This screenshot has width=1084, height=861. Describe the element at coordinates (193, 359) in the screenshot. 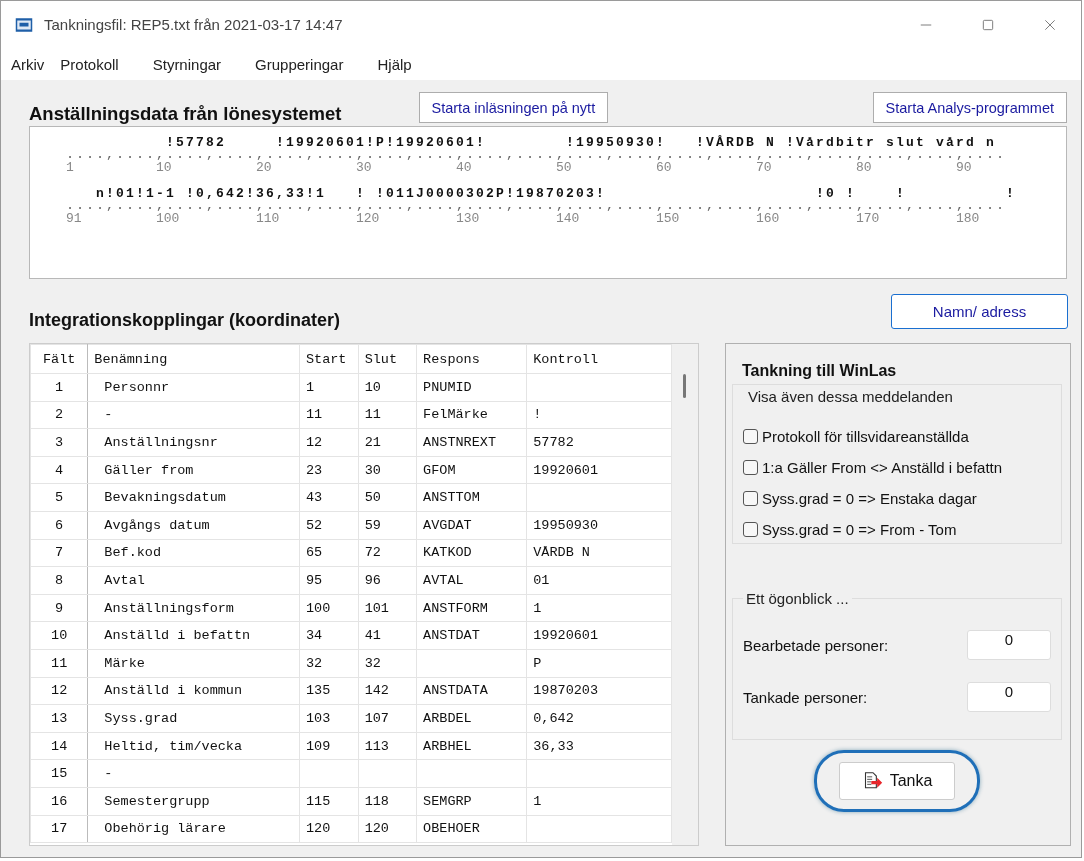

I see `column-header: Benämning` at that location.